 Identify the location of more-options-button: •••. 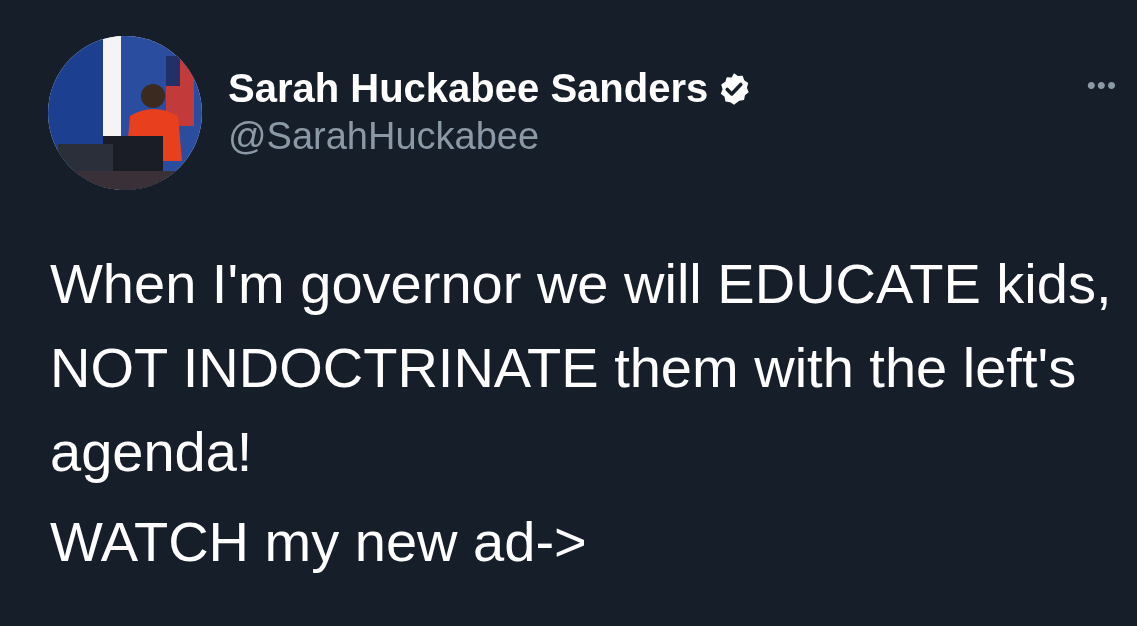
(1101, 85).